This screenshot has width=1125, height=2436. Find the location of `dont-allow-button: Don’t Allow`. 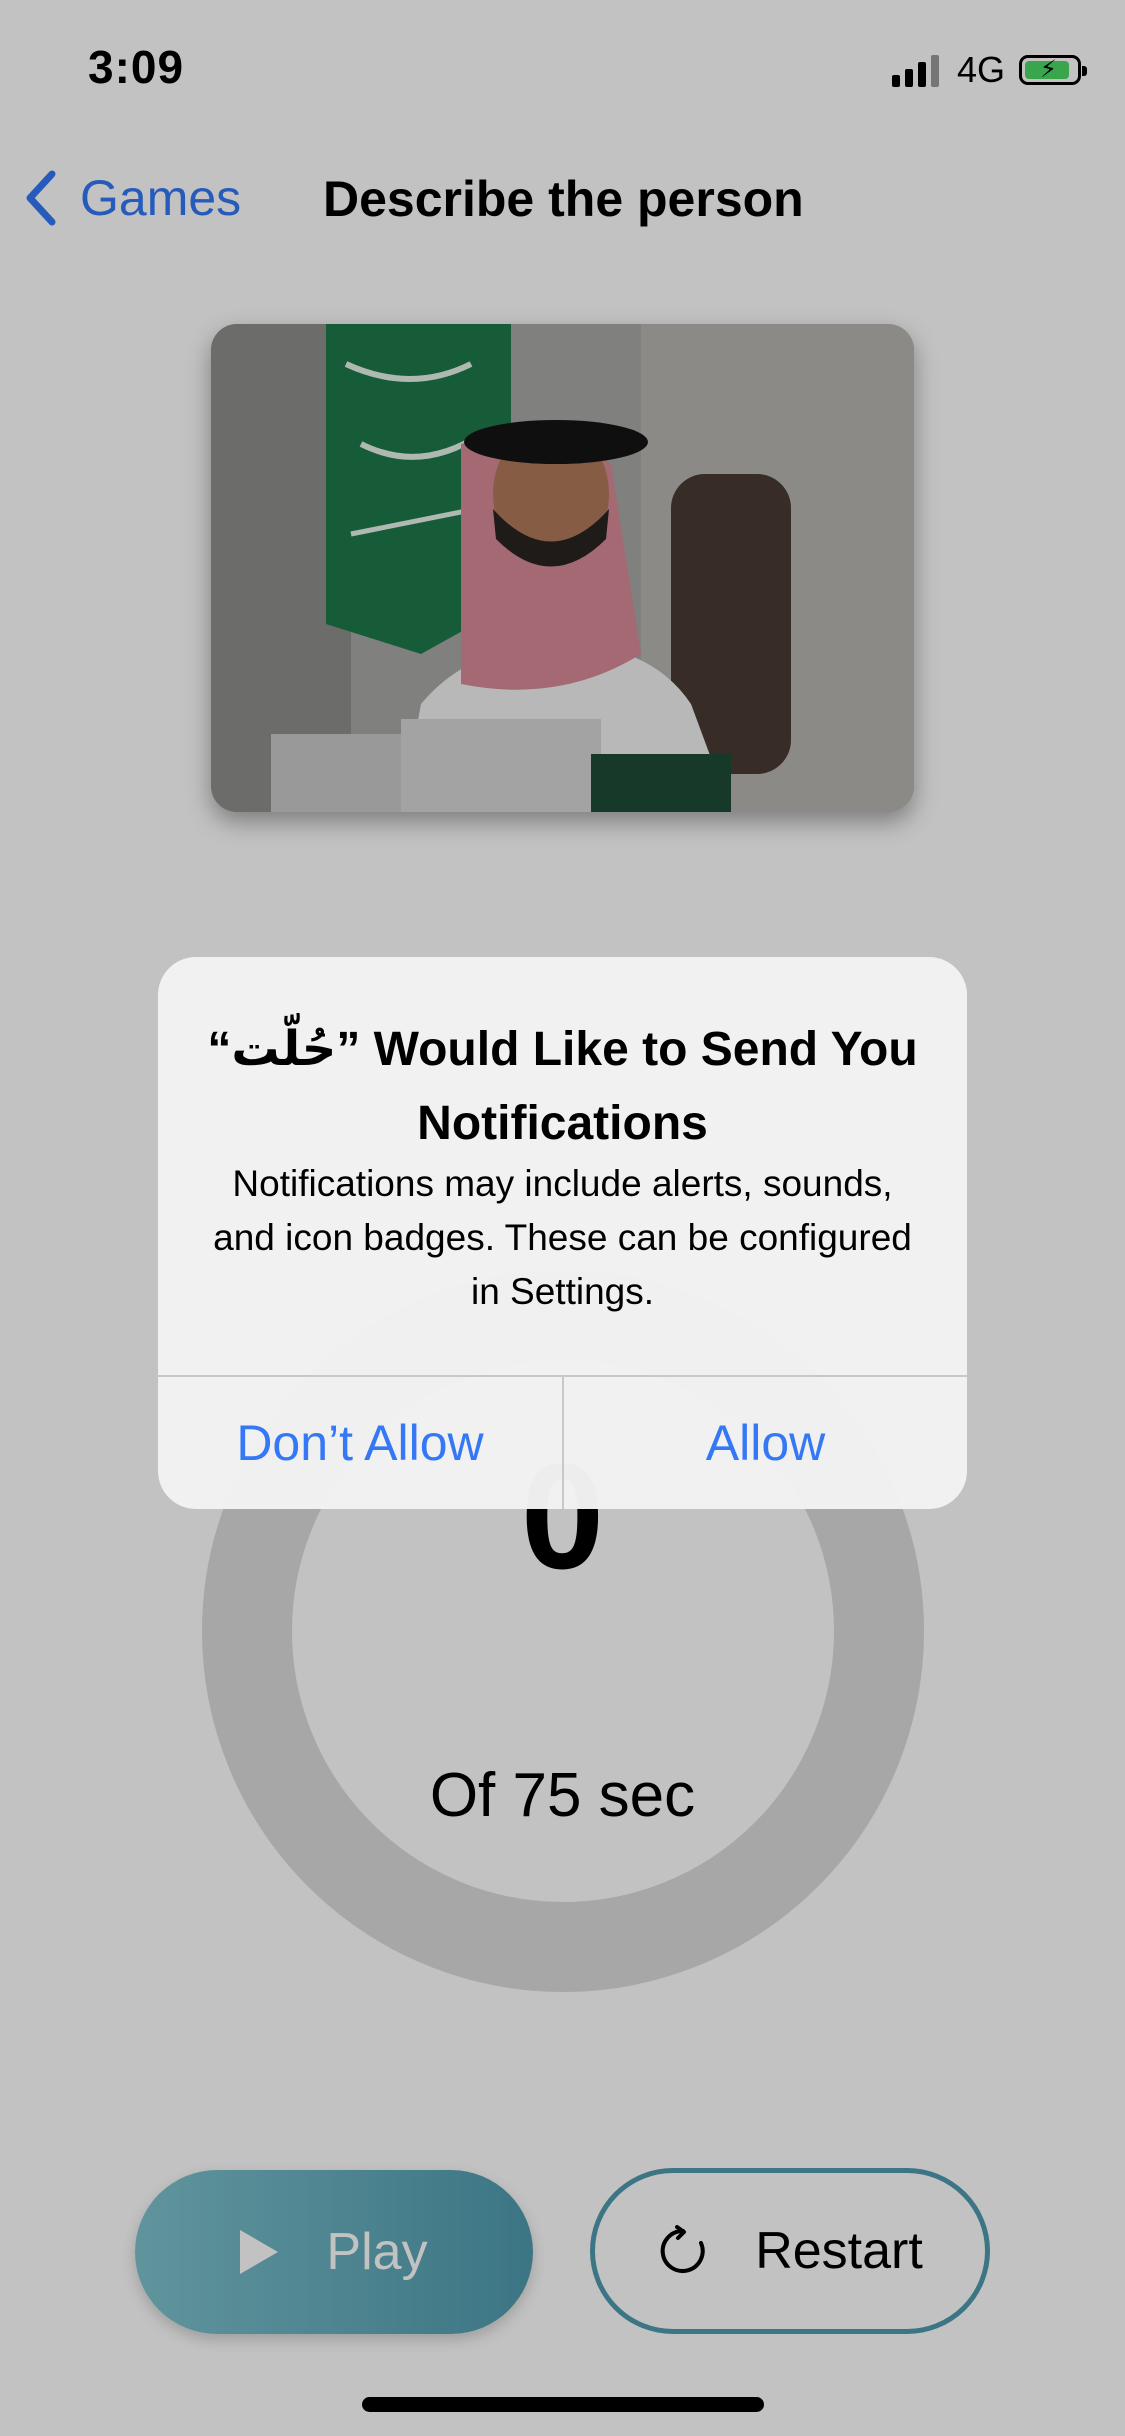

dont-allow-button: Don’t Allow is located at coordinates (360, 1443).